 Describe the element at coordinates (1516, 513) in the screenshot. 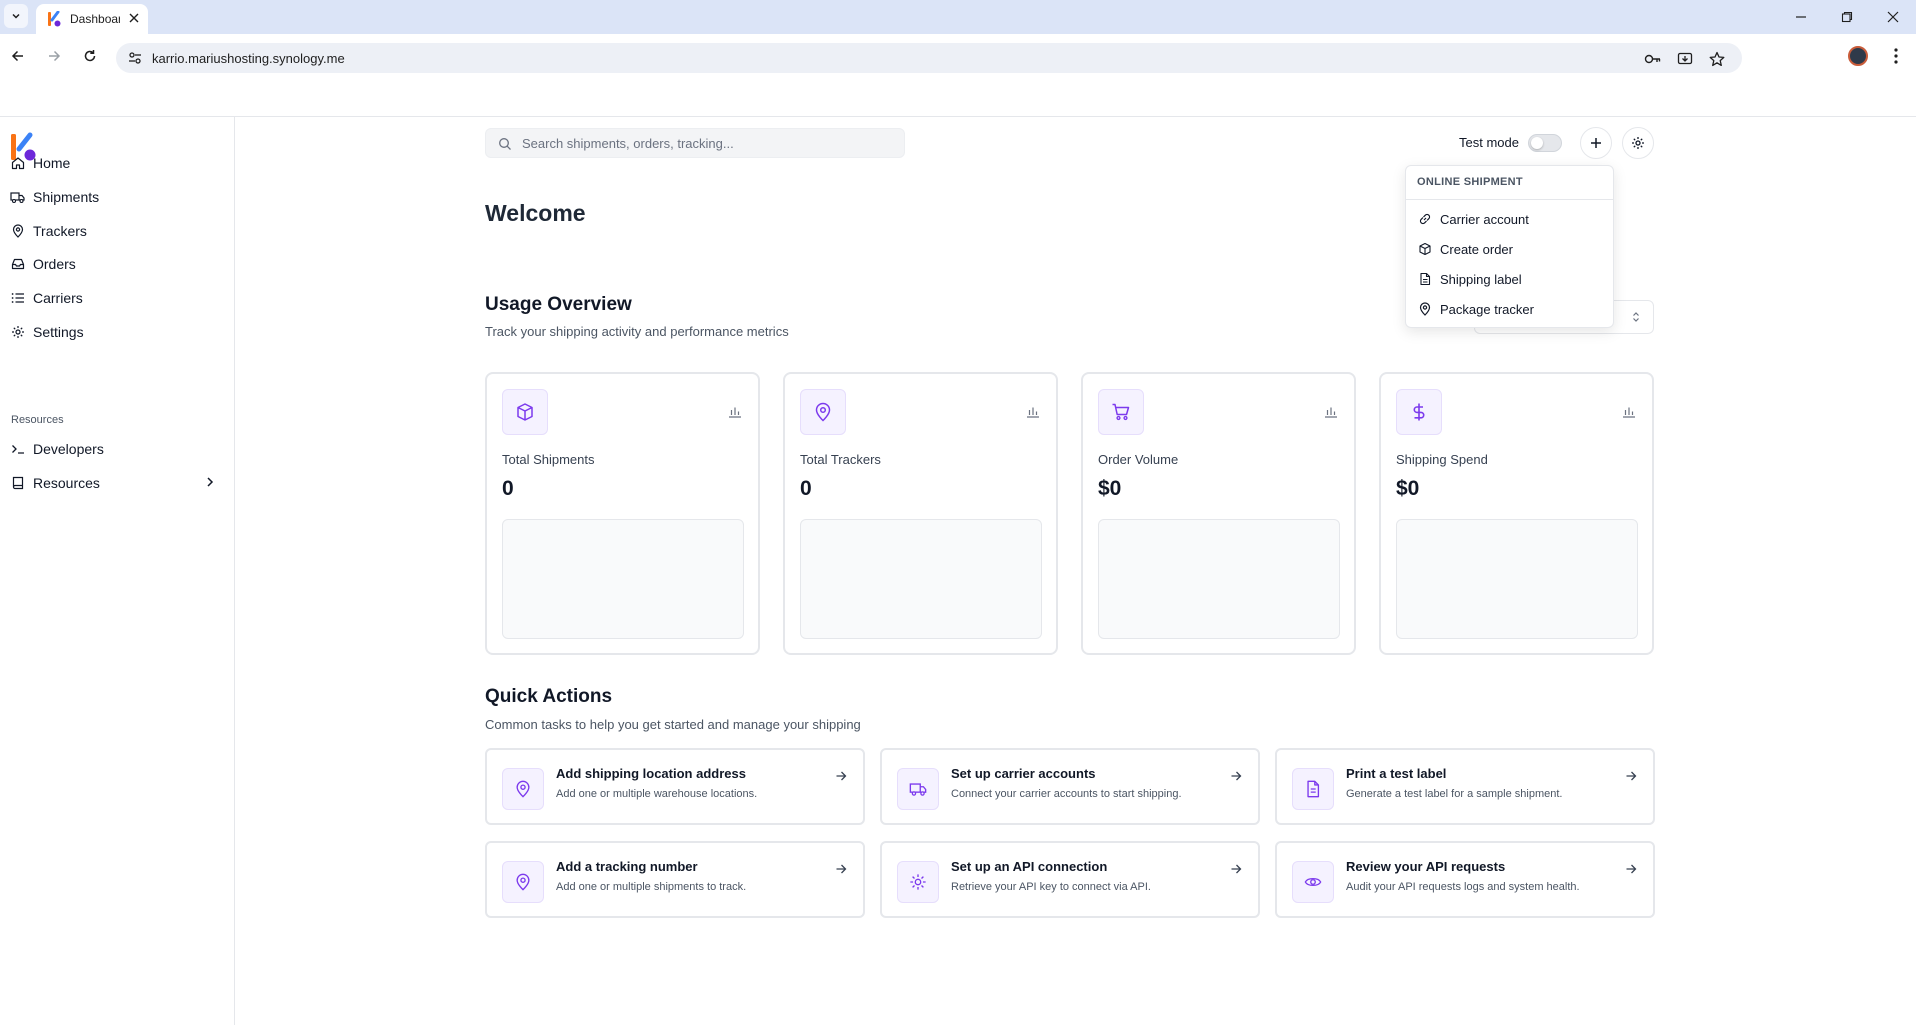

I see `stat-card-shipping-spend: Shipping Spend $0` at that location.